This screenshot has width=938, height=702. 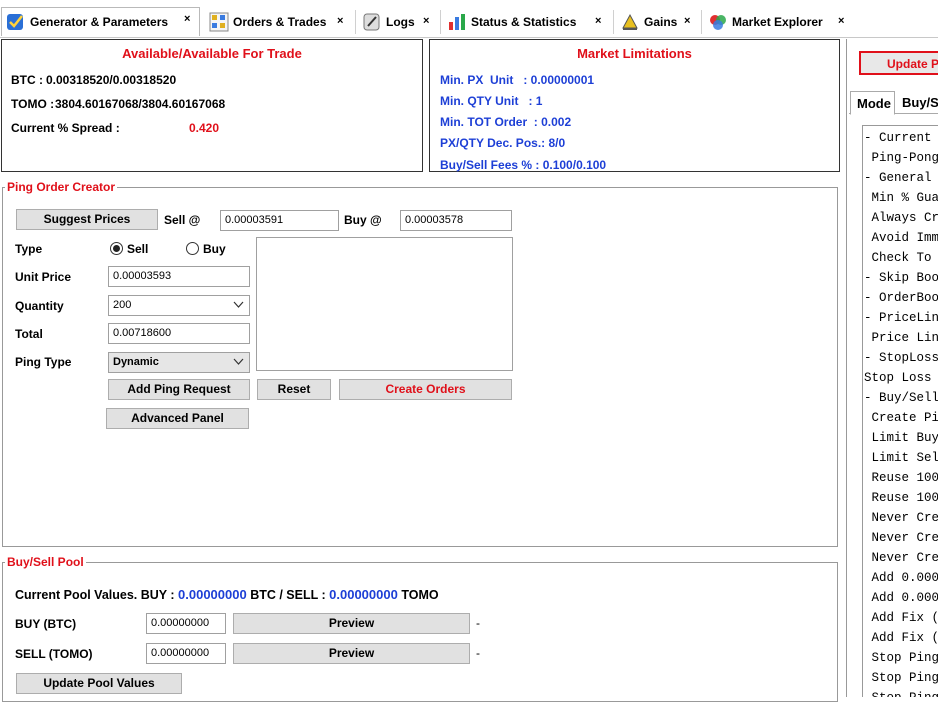 I want to click on tree-item: - OrderBoo, so click(x=901, y=298).